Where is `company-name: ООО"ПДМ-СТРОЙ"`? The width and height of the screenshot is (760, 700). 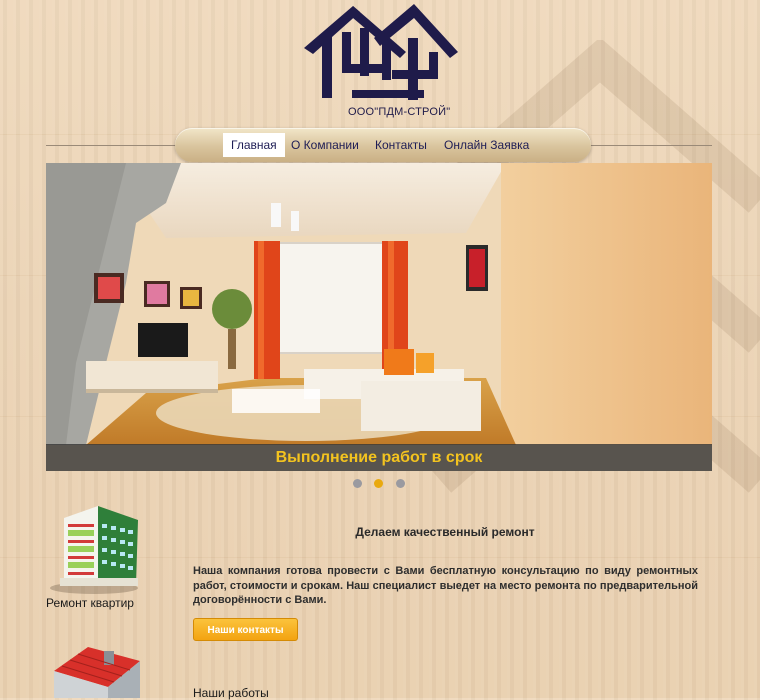
company-name: ООО"ПДМ-СТРОЙ" is located at coordinates (399, 112).